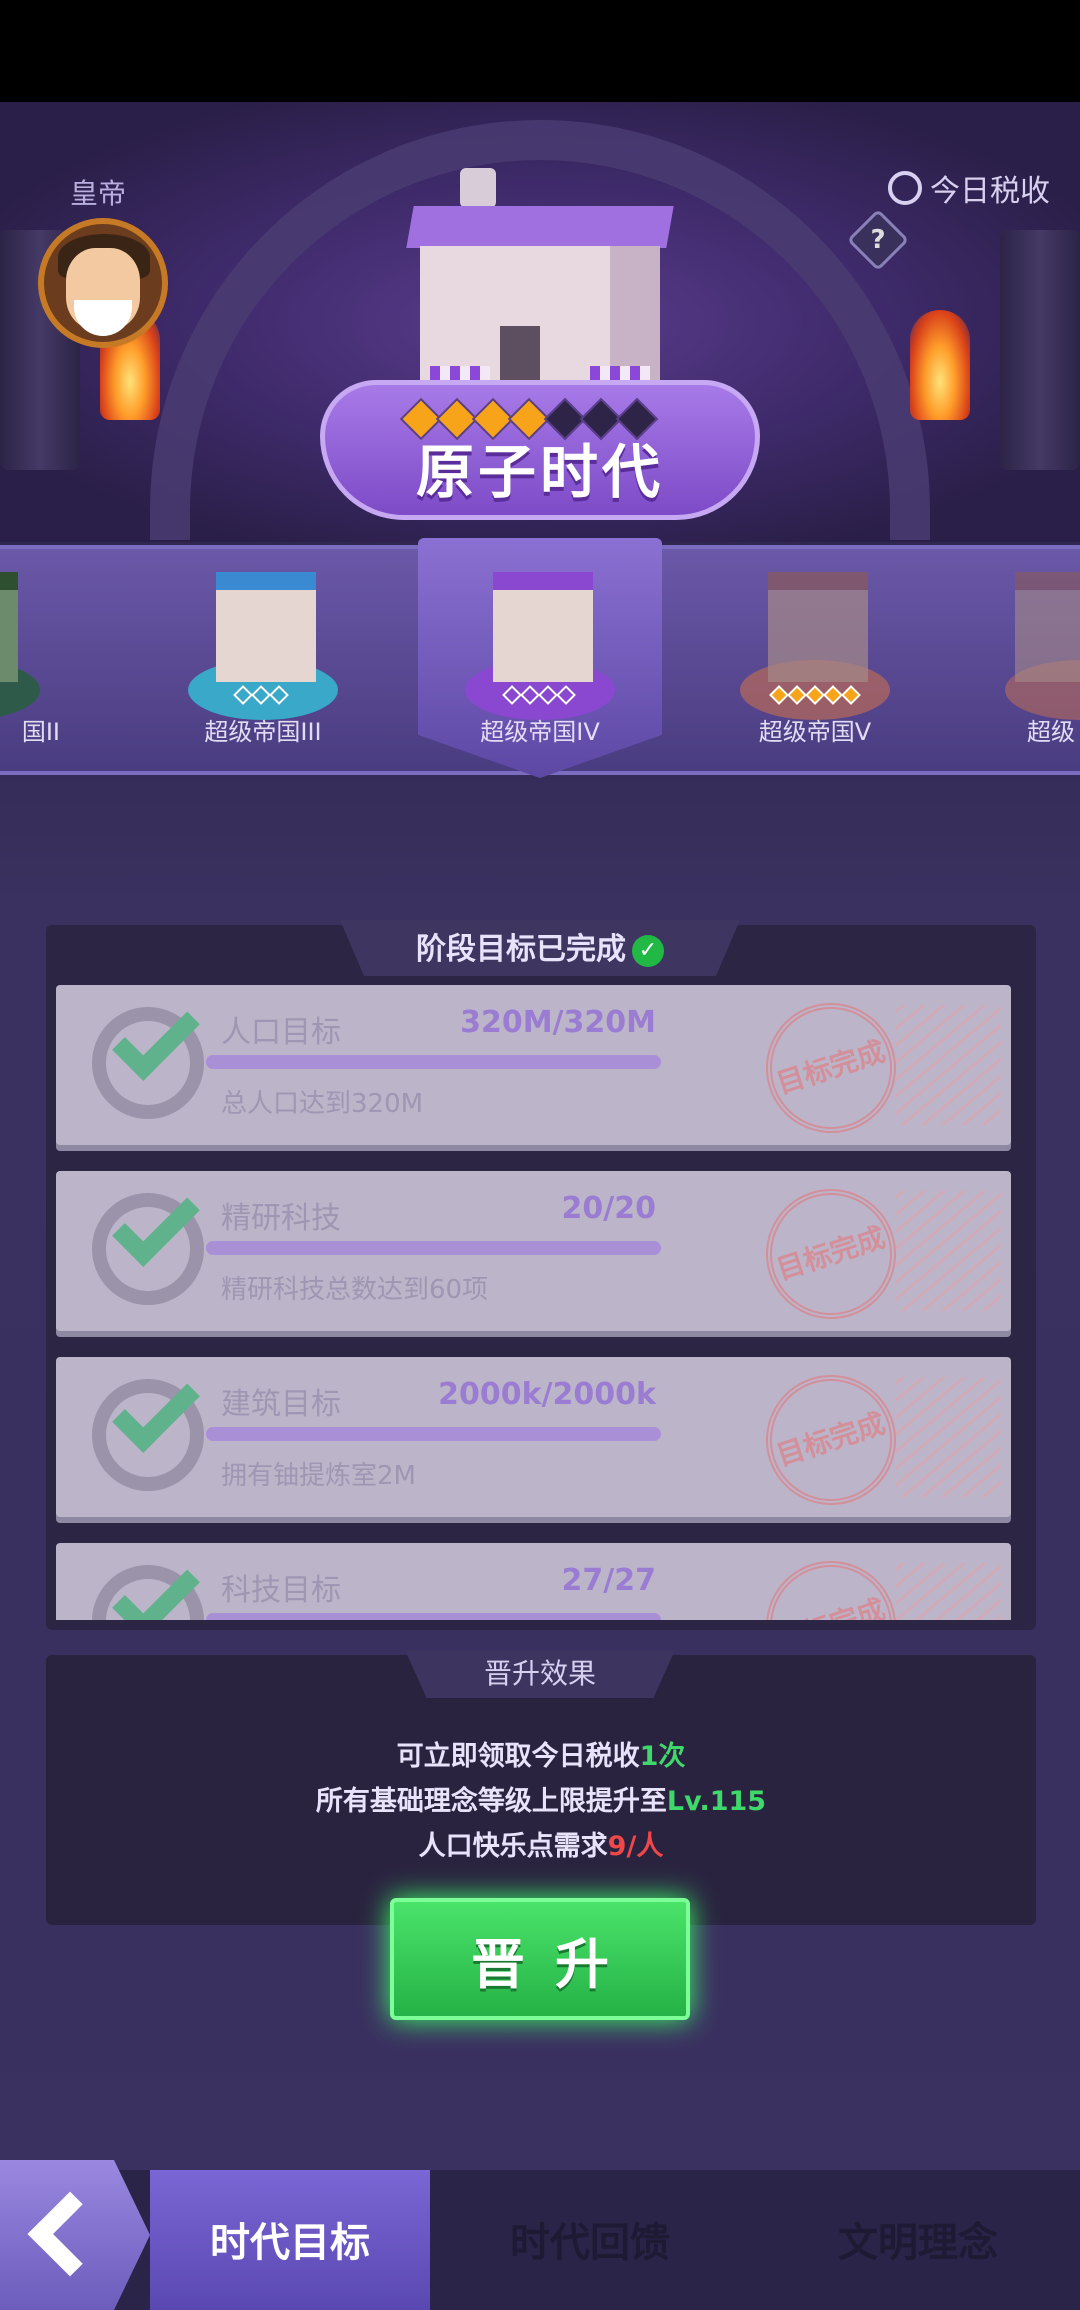 The image size is (1080, 2310). What do you see at coordinates (608, 1580) in the screenshot?
I see `goal-progress: 27/27` at bounding box center [608, 1580].